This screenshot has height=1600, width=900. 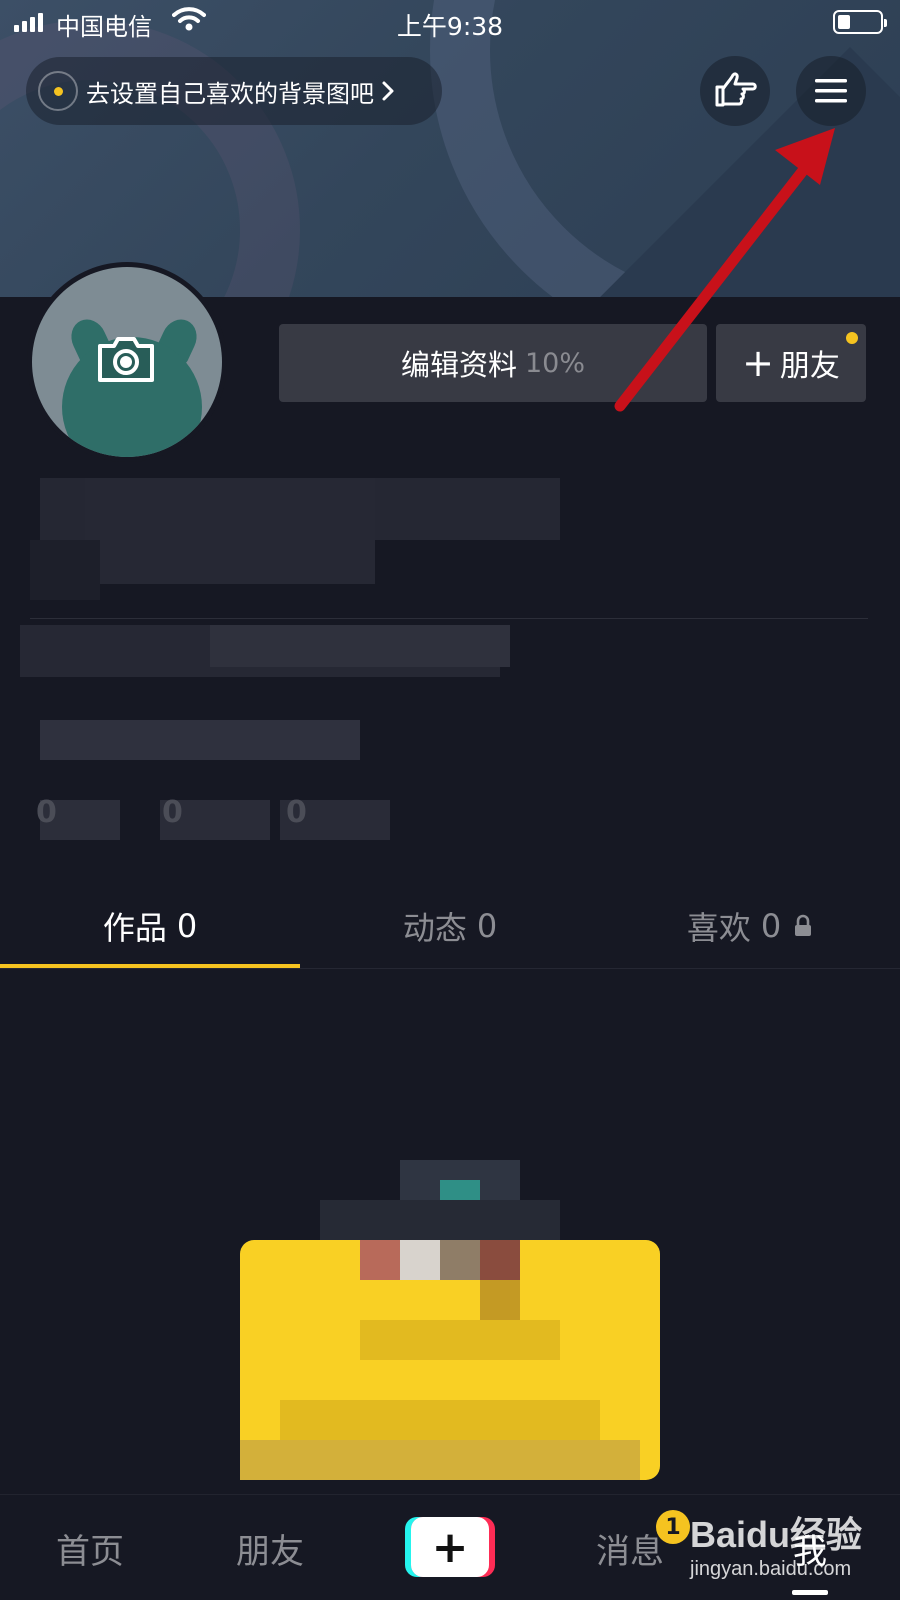 I want to click on pointing-hand-button, so click(x=735, y=91).